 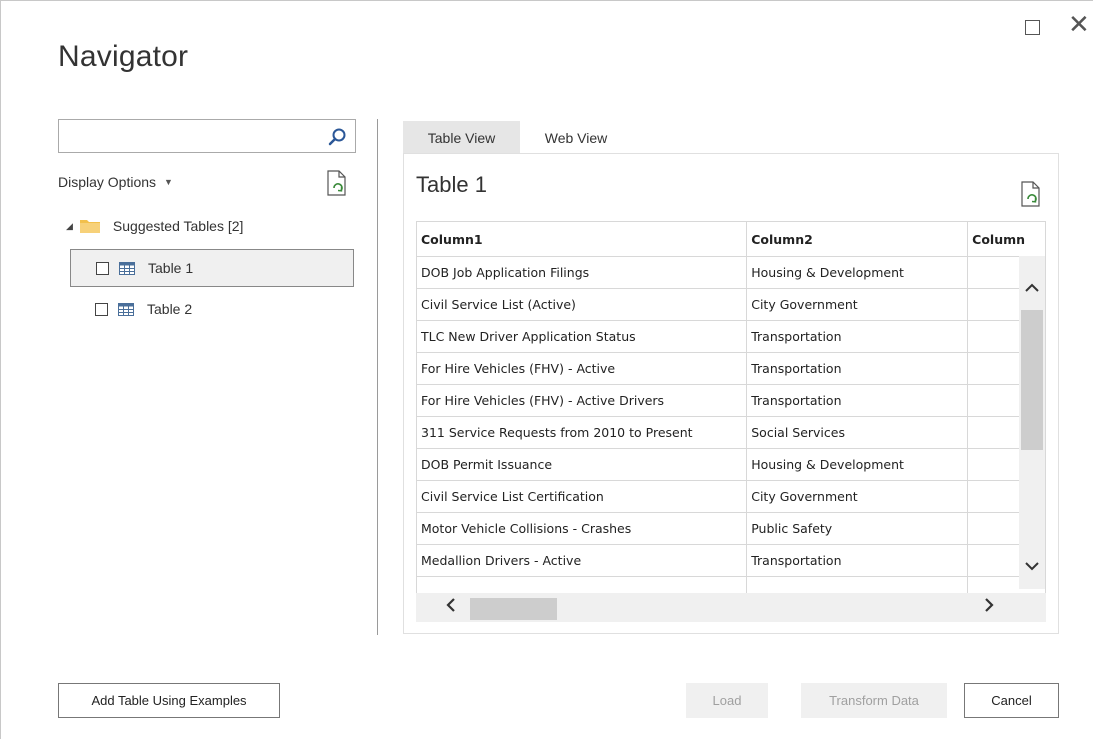 I want to click on column-header: Column2, so click(x=857, y=239).